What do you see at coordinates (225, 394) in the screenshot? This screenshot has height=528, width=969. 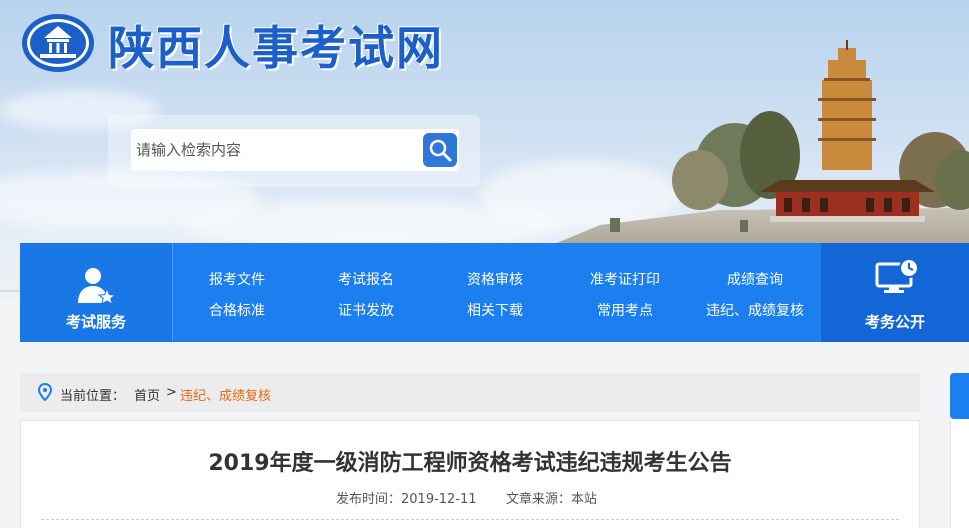 I see `breadcrumb-current-link: 违纪、成绩复核` at bounding box center [225, 394].